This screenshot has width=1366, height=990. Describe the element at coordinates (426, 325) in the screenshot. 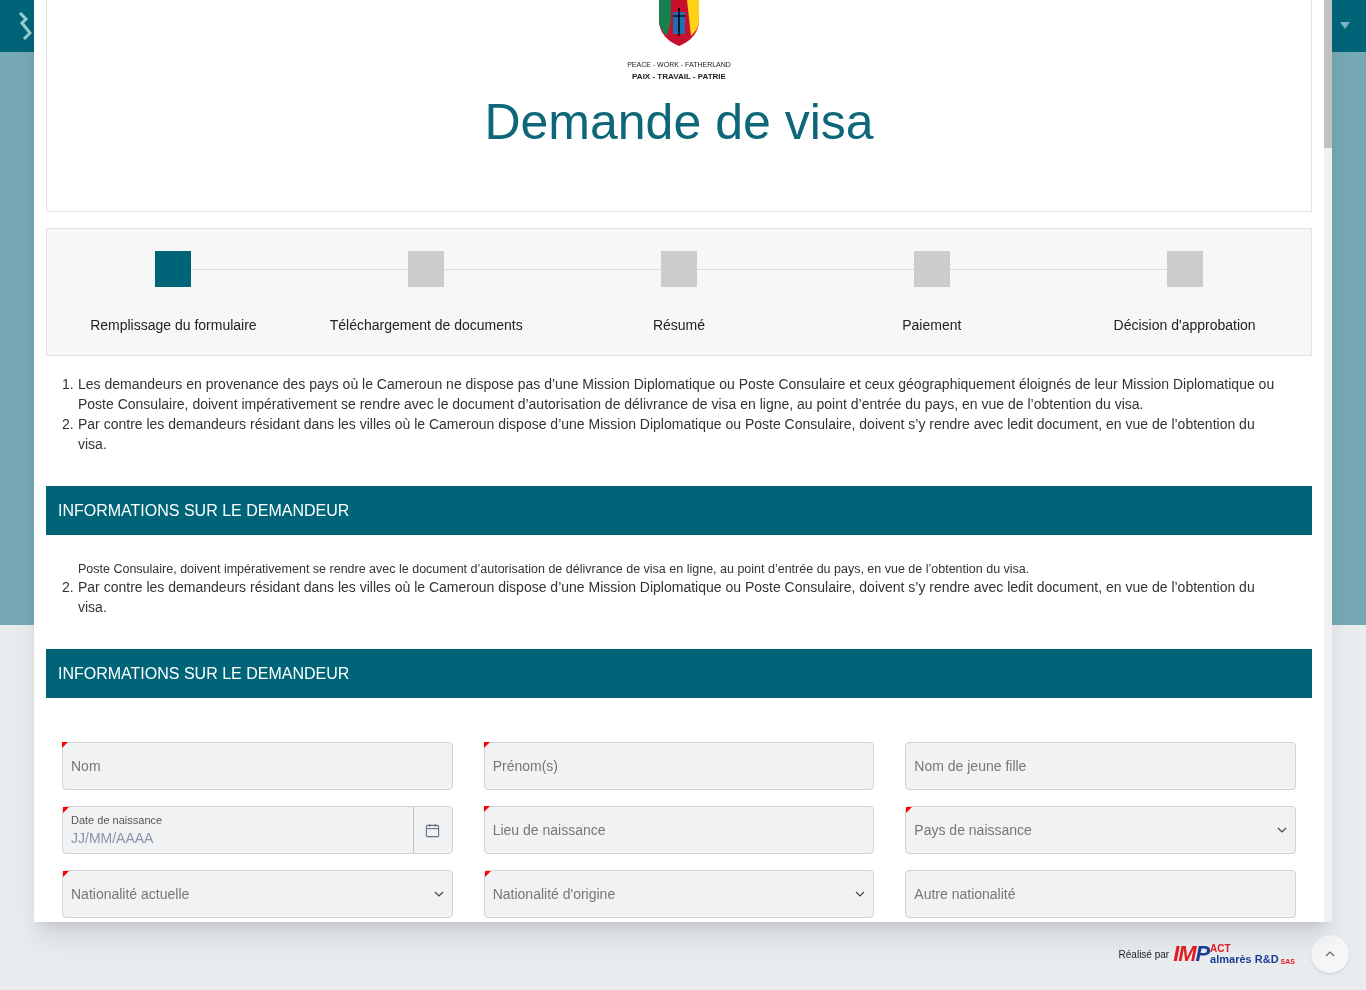

I see `step-label: Téléchargement de documents` at that location.